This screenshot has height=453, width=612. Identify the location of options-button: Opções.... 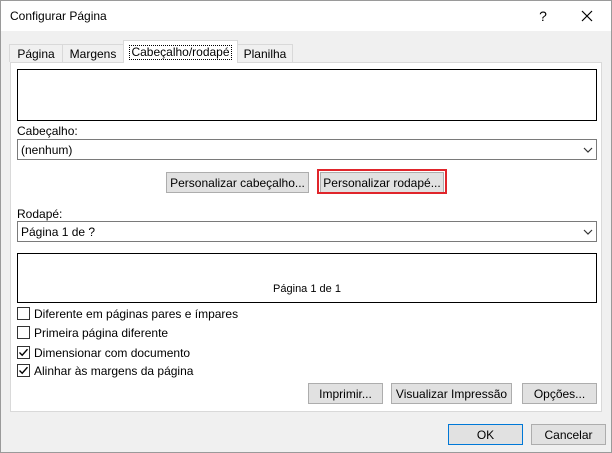
(559, 393).